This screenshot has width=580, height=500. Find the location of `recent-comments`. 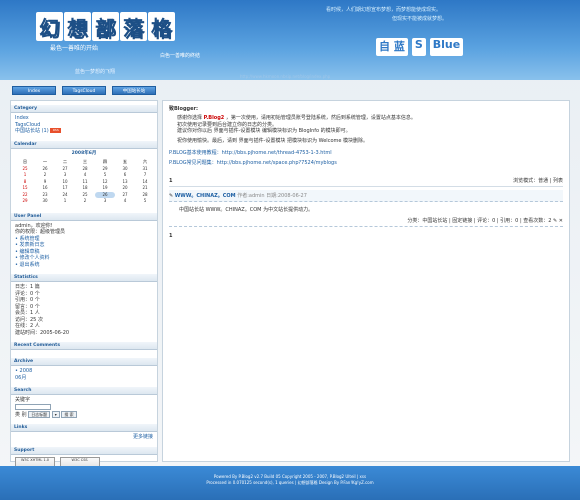

recent-comments is located at coordinates (84, 352).